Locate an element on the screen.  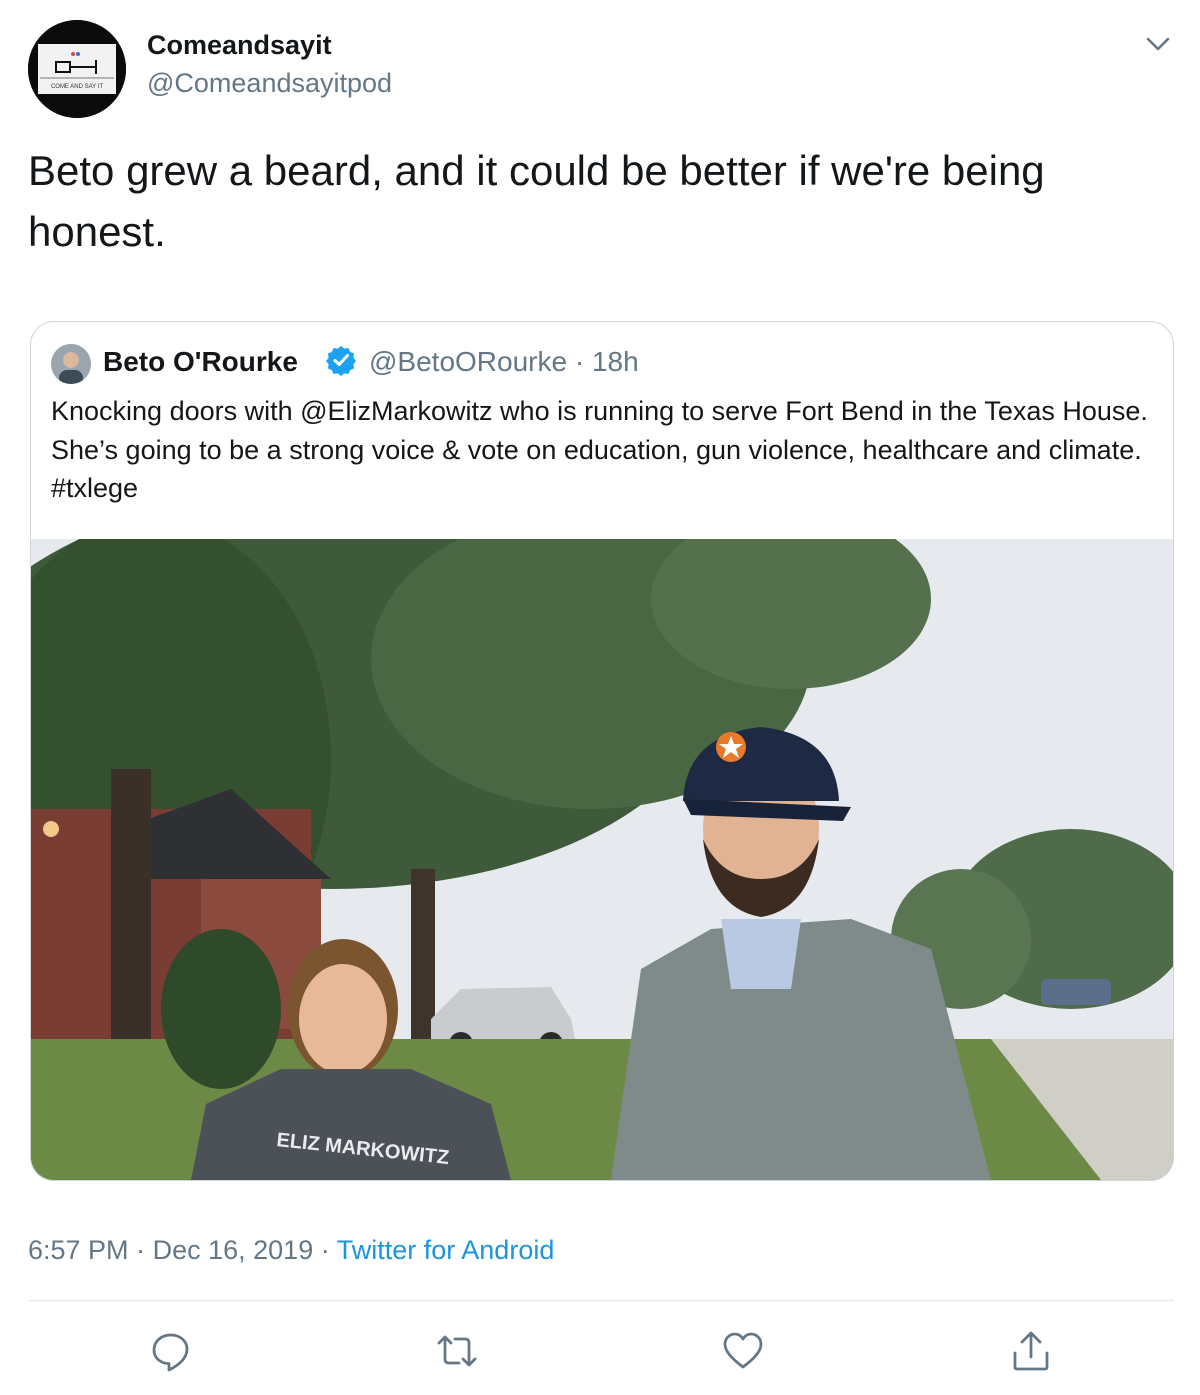
verified-badge-icon is located at coordinates (341, 360).